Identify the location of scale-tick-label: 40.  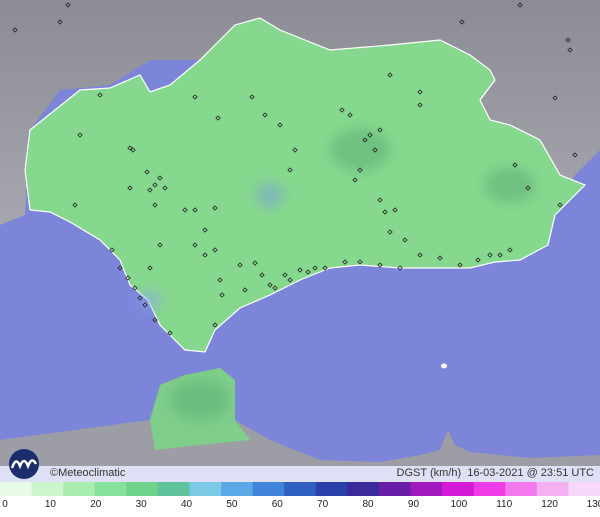
(186, 504).